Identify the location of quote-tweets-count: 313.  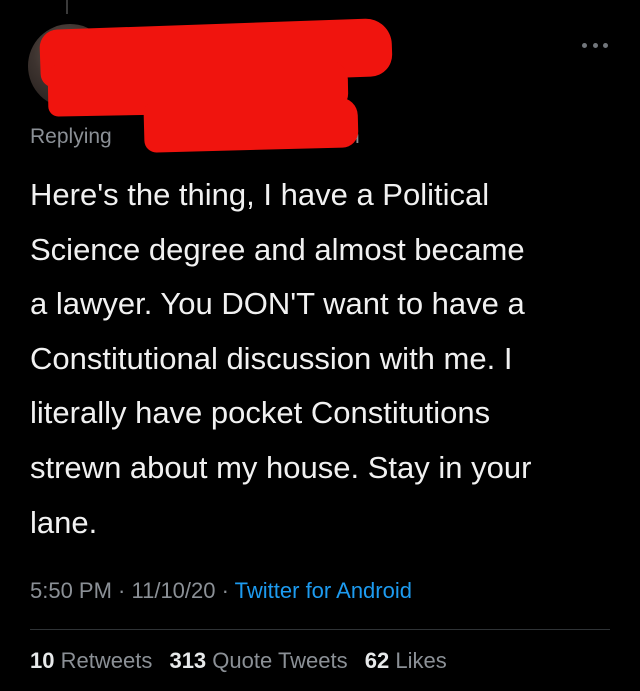
(188, 660).